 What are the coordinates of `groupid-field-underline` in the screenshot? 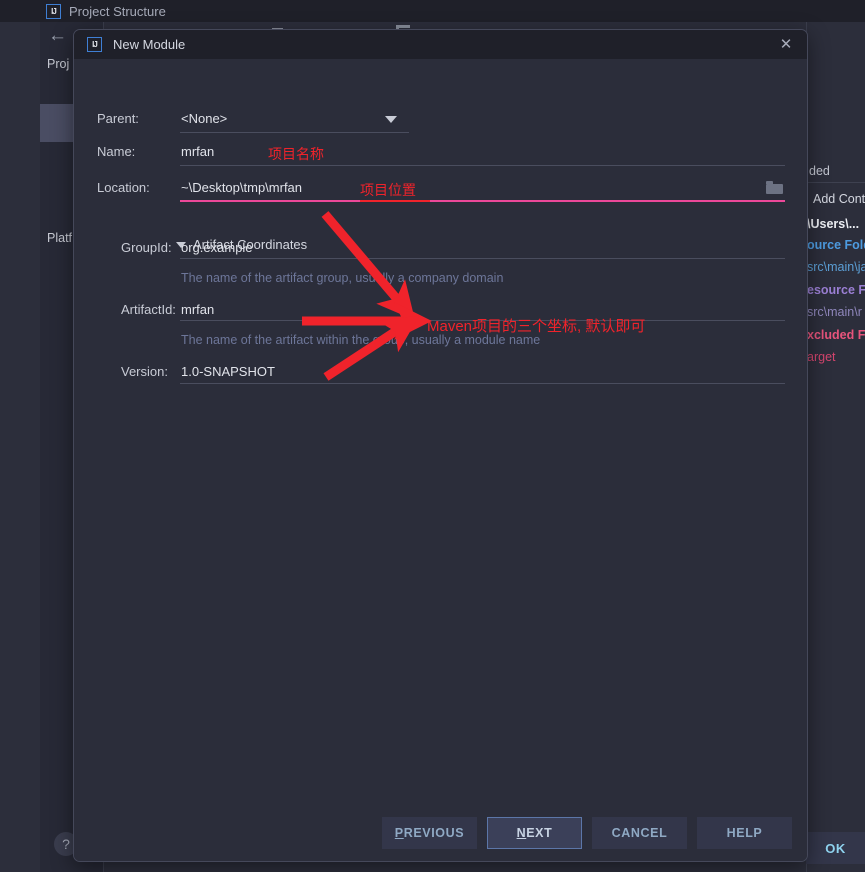 It's located at (482, 258).